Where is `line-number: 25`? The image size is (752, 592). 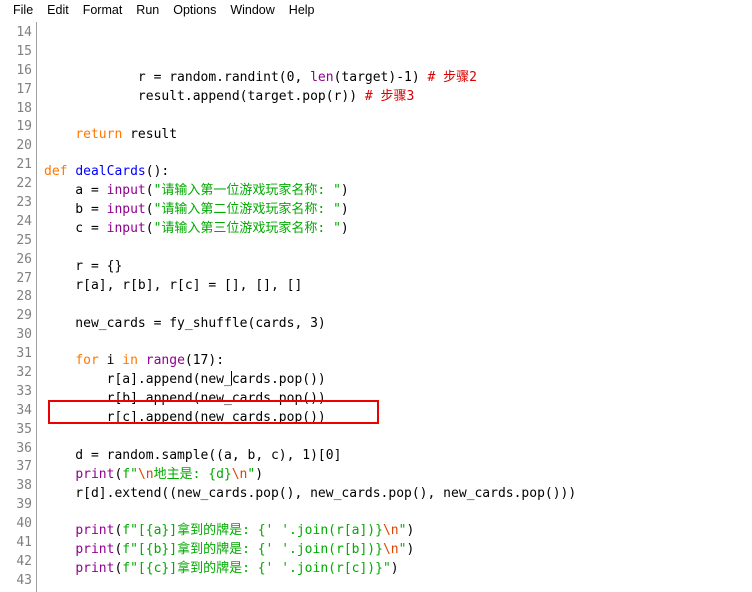 line-number: 25 is located at coordinates (24, 240).